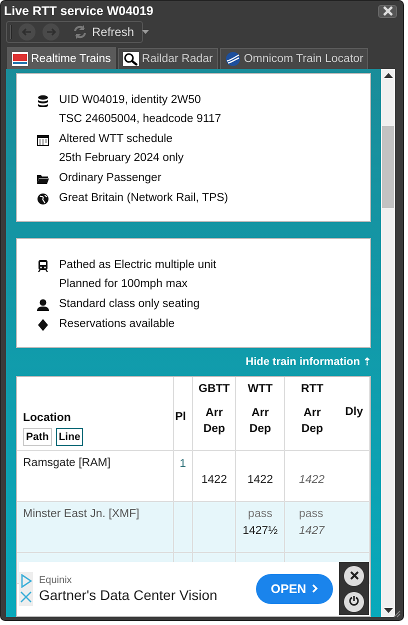 The height and width of the screenshot is (625, 408). Describe the element at coordinates (103, 32) in the screenshot. I see `refresh-button: Refresh` at that location.